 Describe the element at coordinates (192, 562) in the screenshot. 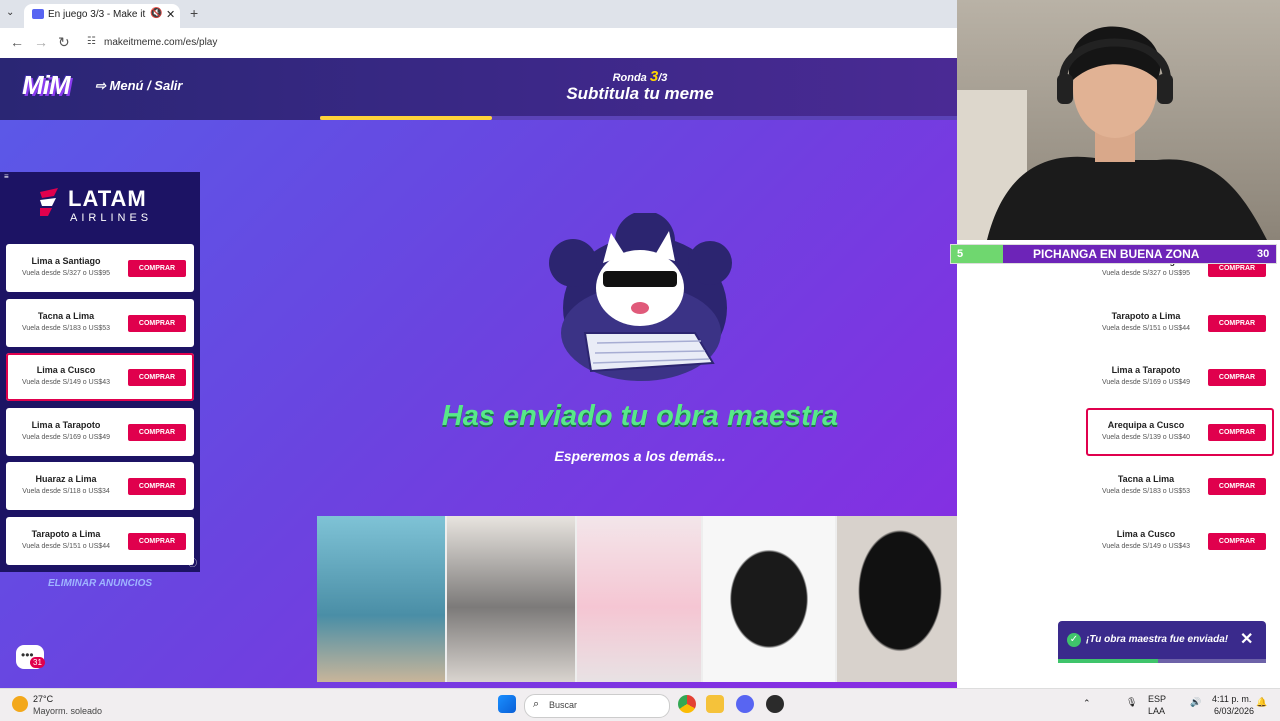

I see `ad-info-icon: ⓘ` at that location.